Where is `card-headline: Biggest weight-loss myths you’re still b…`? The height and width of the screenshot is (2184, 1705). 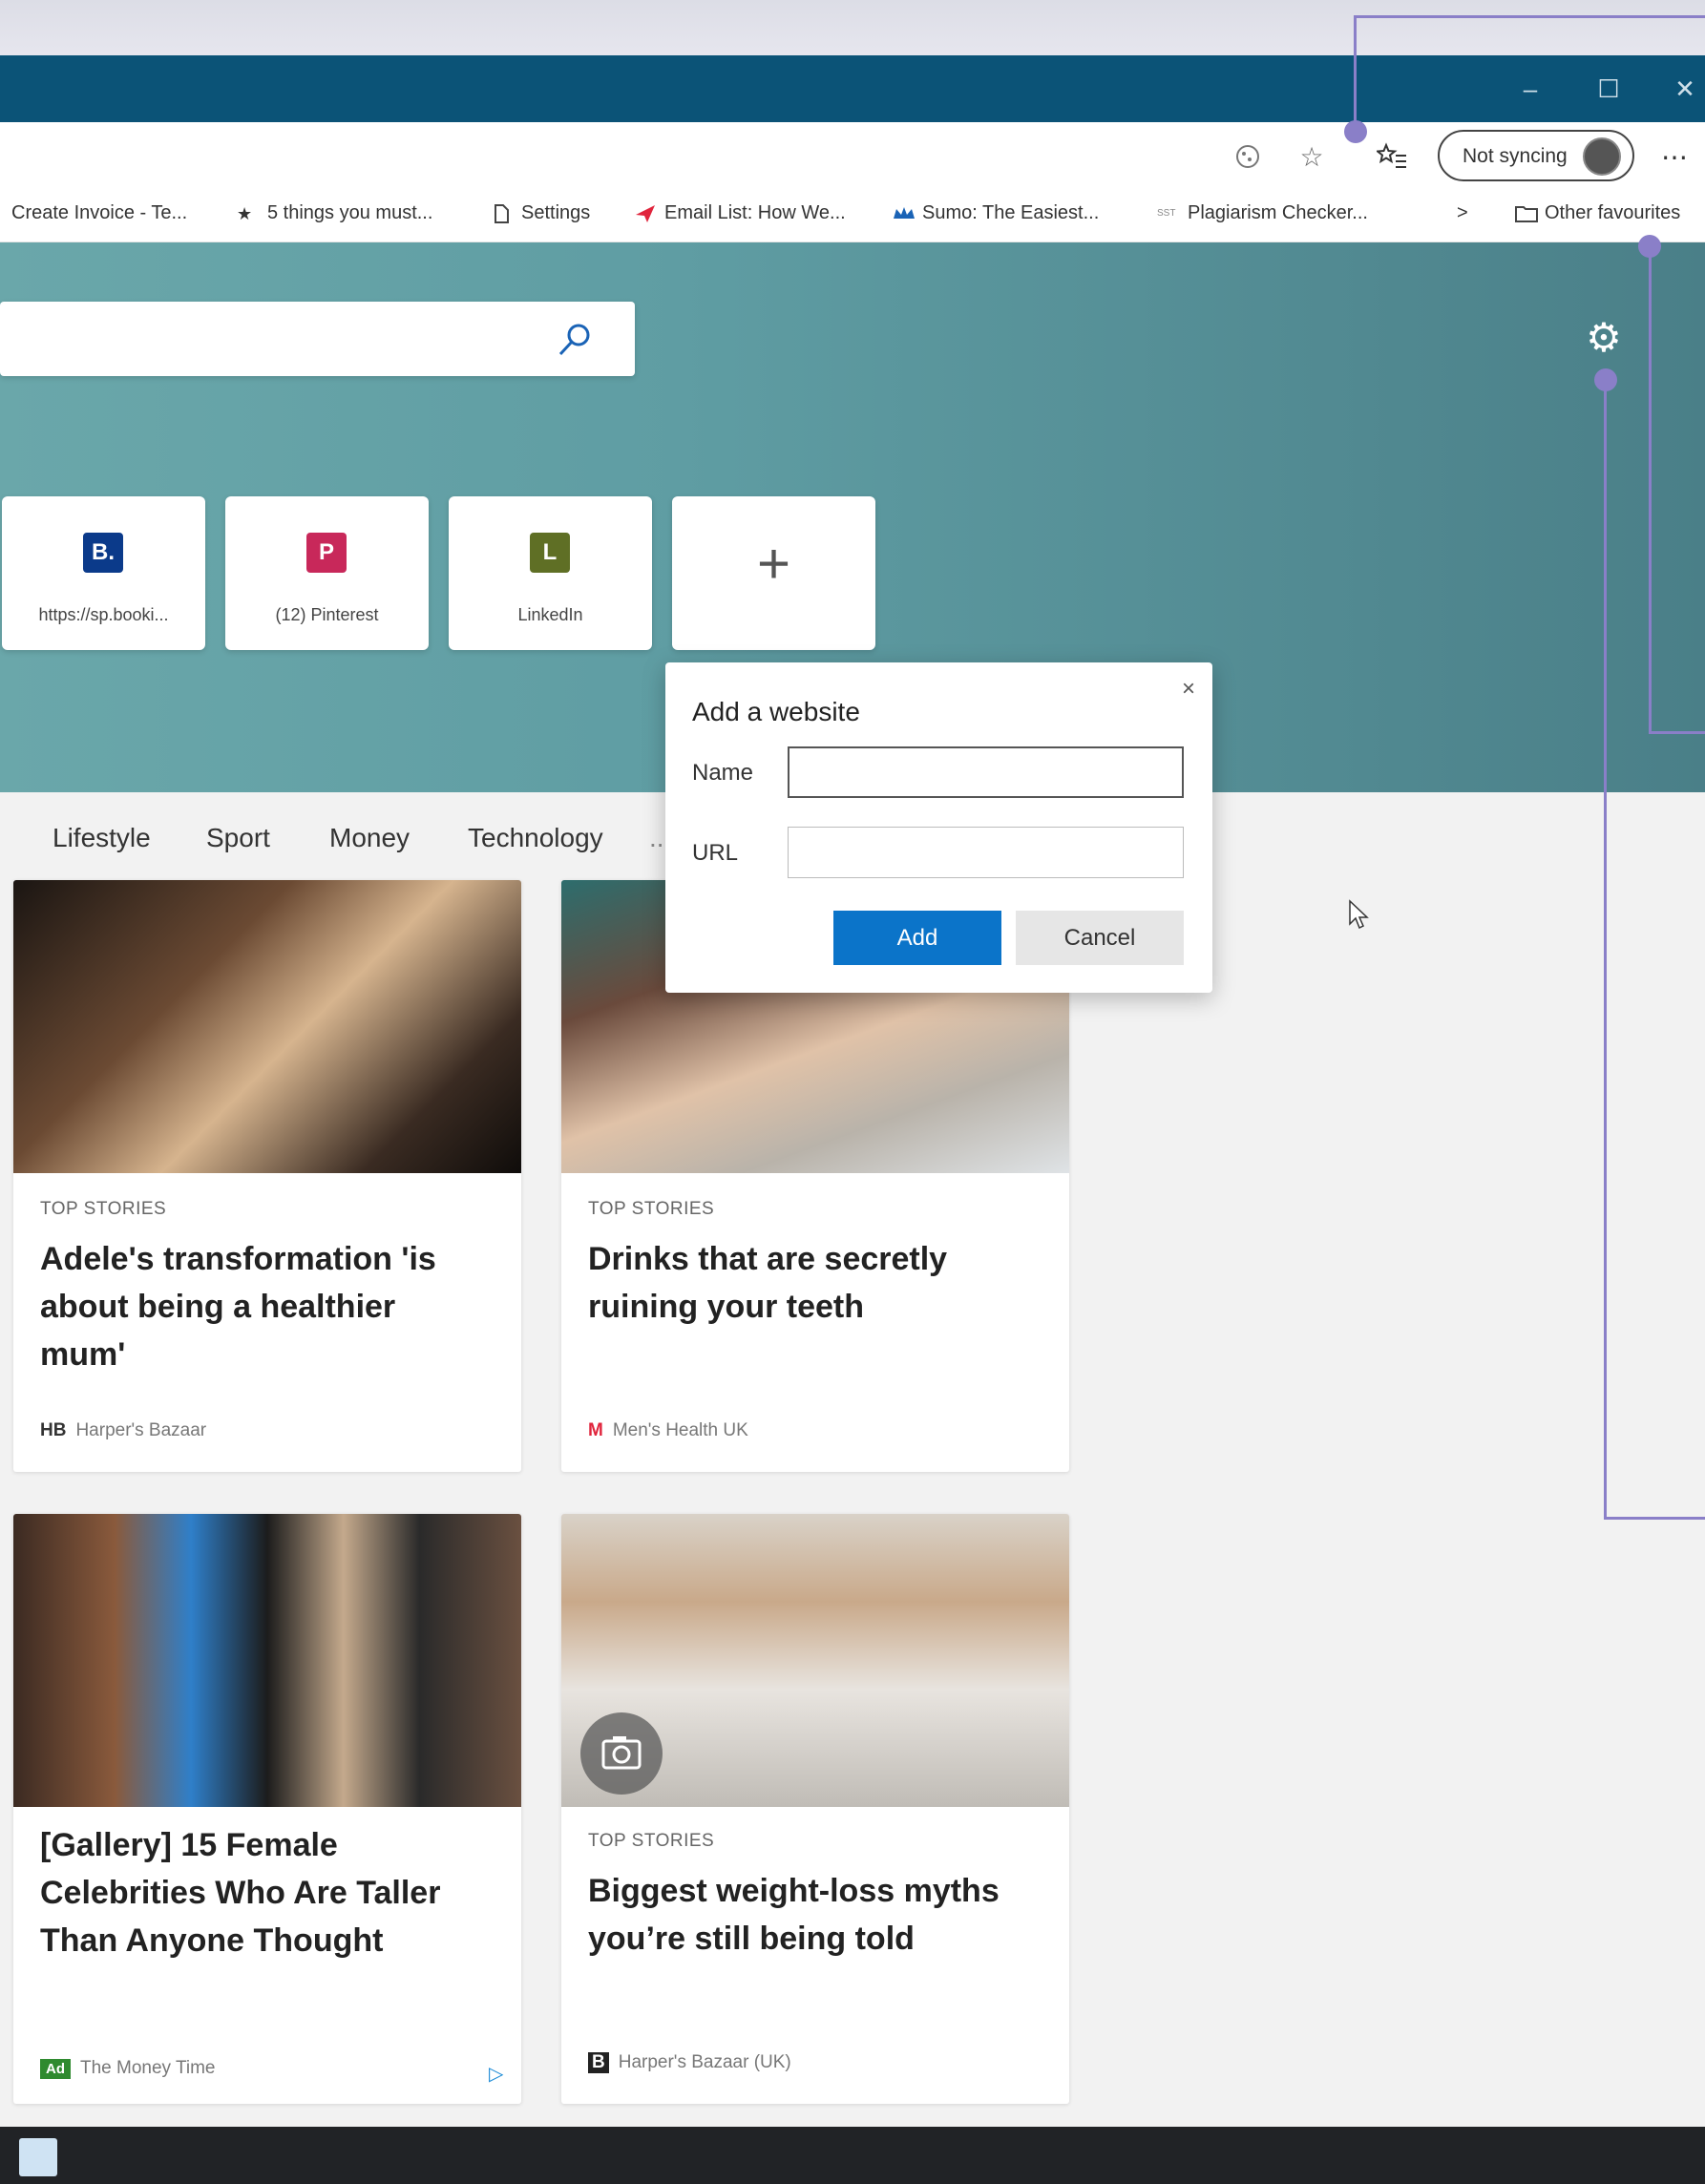
card-headline: Biggest weight-loss myths you’re still b… is located at coordinates (812, 1915).